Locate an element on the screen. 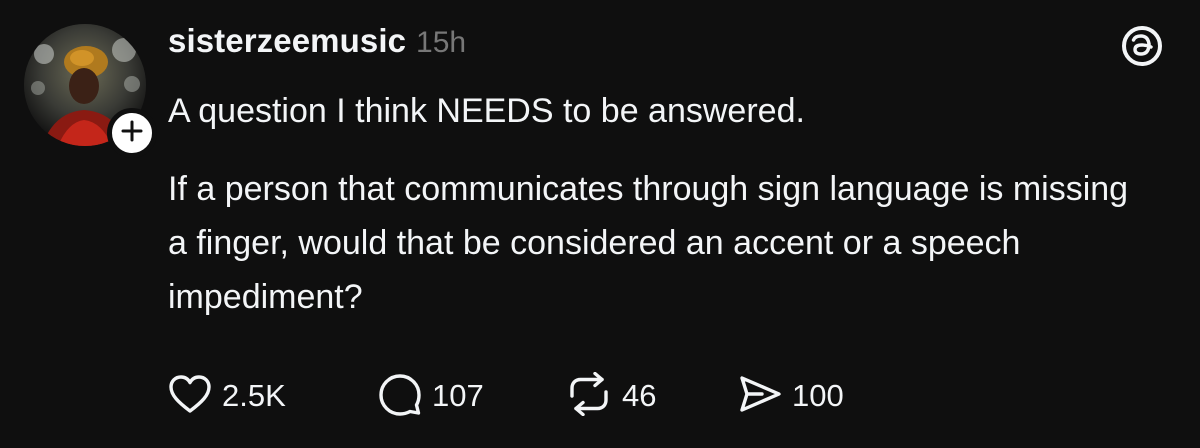  like-button: 2.5K is located at coordinates (273, 396).